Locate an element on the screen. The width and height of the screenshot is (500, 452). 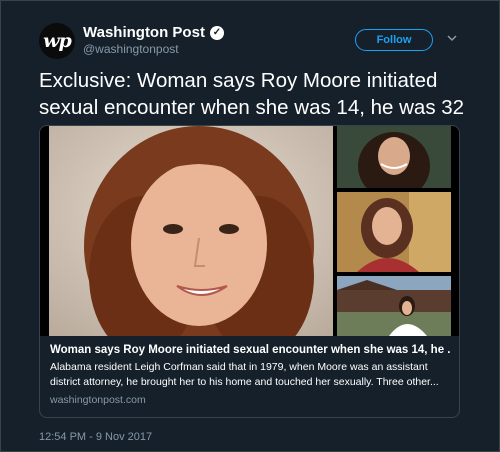
follow-button: Follow is located at coordinates (394, 40).